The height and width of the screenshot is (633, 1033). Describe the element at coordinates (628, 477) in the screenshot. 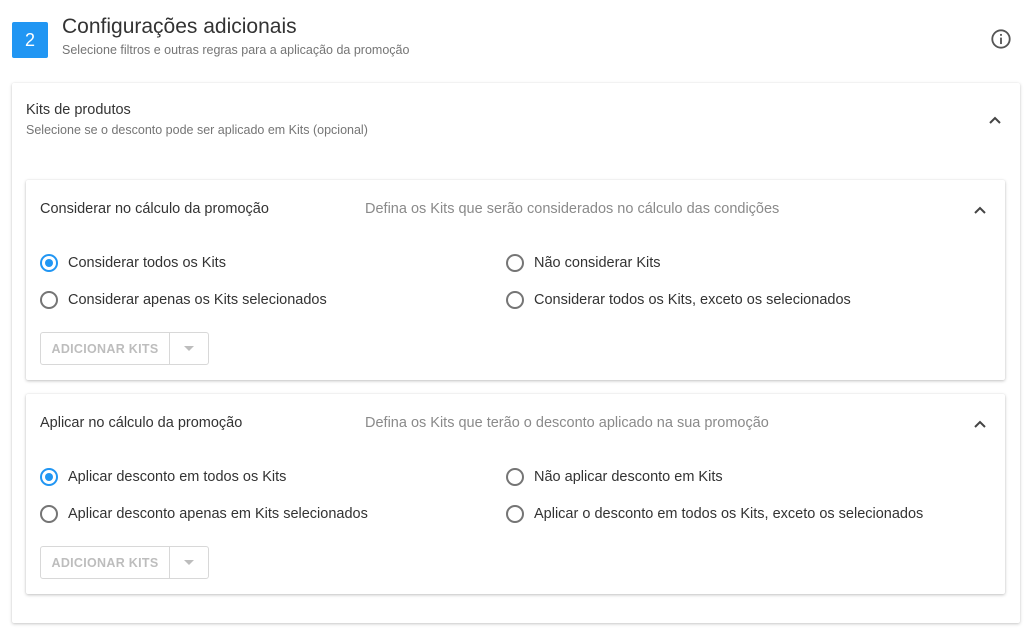

I see `radio-label: Não aplicar desconto em Kits` at that location.